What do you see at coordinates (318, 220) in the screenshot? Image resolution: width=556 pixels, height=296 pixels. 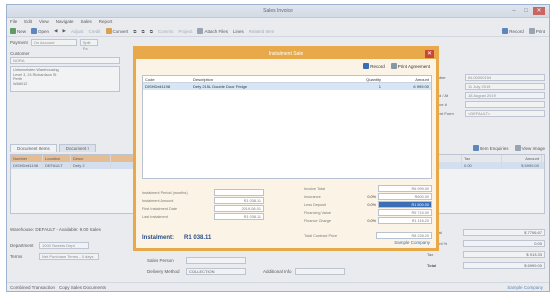 I see `finance-charge-label: Finance Charge` at bounding box center [318, 220].